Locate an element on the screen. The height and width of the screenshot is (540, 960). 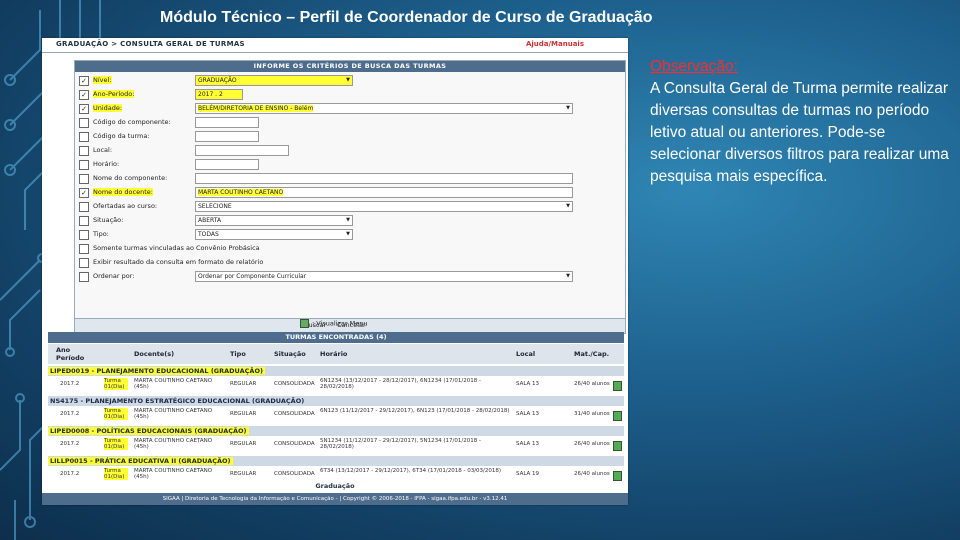
select-situacao: ABERTA ▼ is located at coordinates (274, 220).